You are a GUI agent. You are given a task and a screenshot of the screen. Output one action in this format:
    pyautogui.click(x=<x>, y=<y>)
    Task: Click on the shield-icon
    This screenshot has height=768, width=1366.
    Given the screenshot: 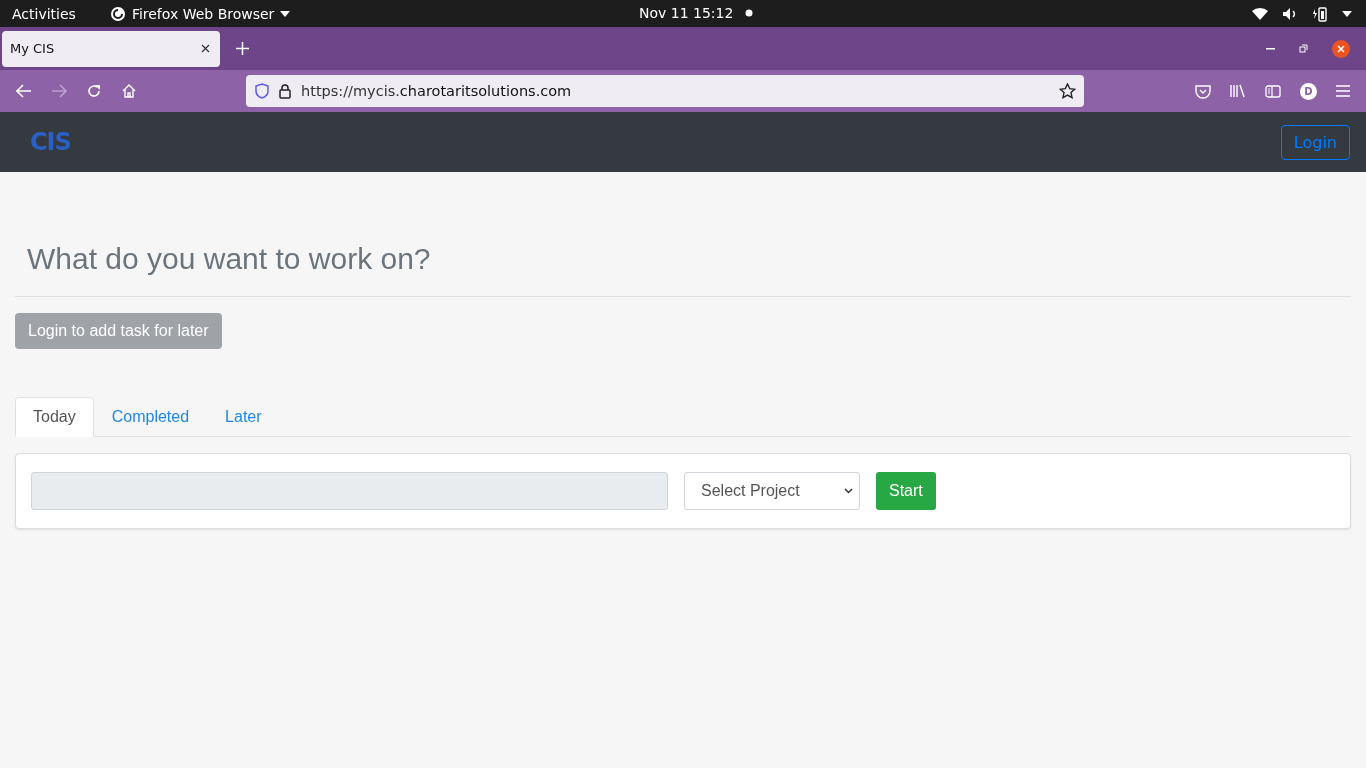 What is the action you would take?
    pyautogui.click(x=262, y=91)
    